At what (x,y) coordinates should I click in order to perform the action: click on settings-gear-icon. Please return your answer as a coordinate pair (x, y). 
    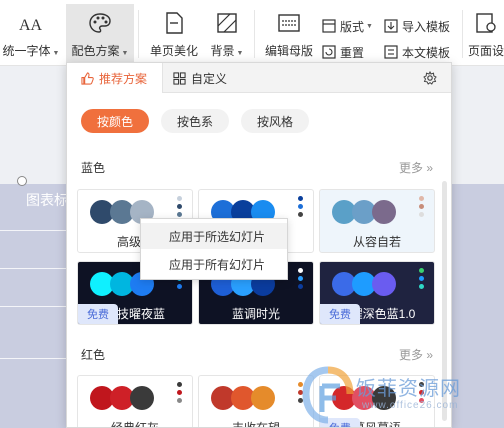
    Looking at the image, I should click on (430, 79).